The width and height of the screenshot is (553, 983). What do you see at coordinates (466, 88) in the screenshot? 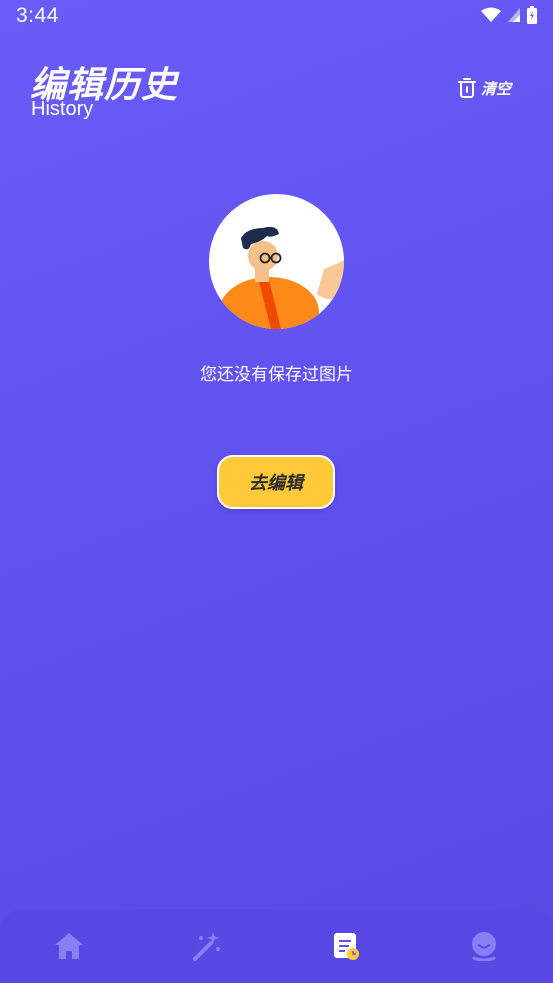
I see `trash-icon` at bounding box center [466, 88].